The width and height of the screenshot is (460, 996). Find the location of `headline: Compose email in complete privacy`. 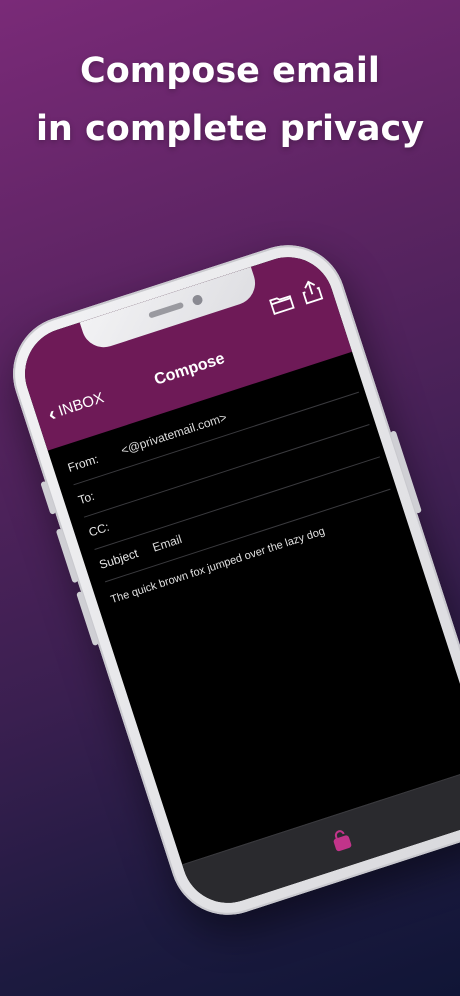

headline: Compose email in complete privacy is located at coordinates (230, 100).